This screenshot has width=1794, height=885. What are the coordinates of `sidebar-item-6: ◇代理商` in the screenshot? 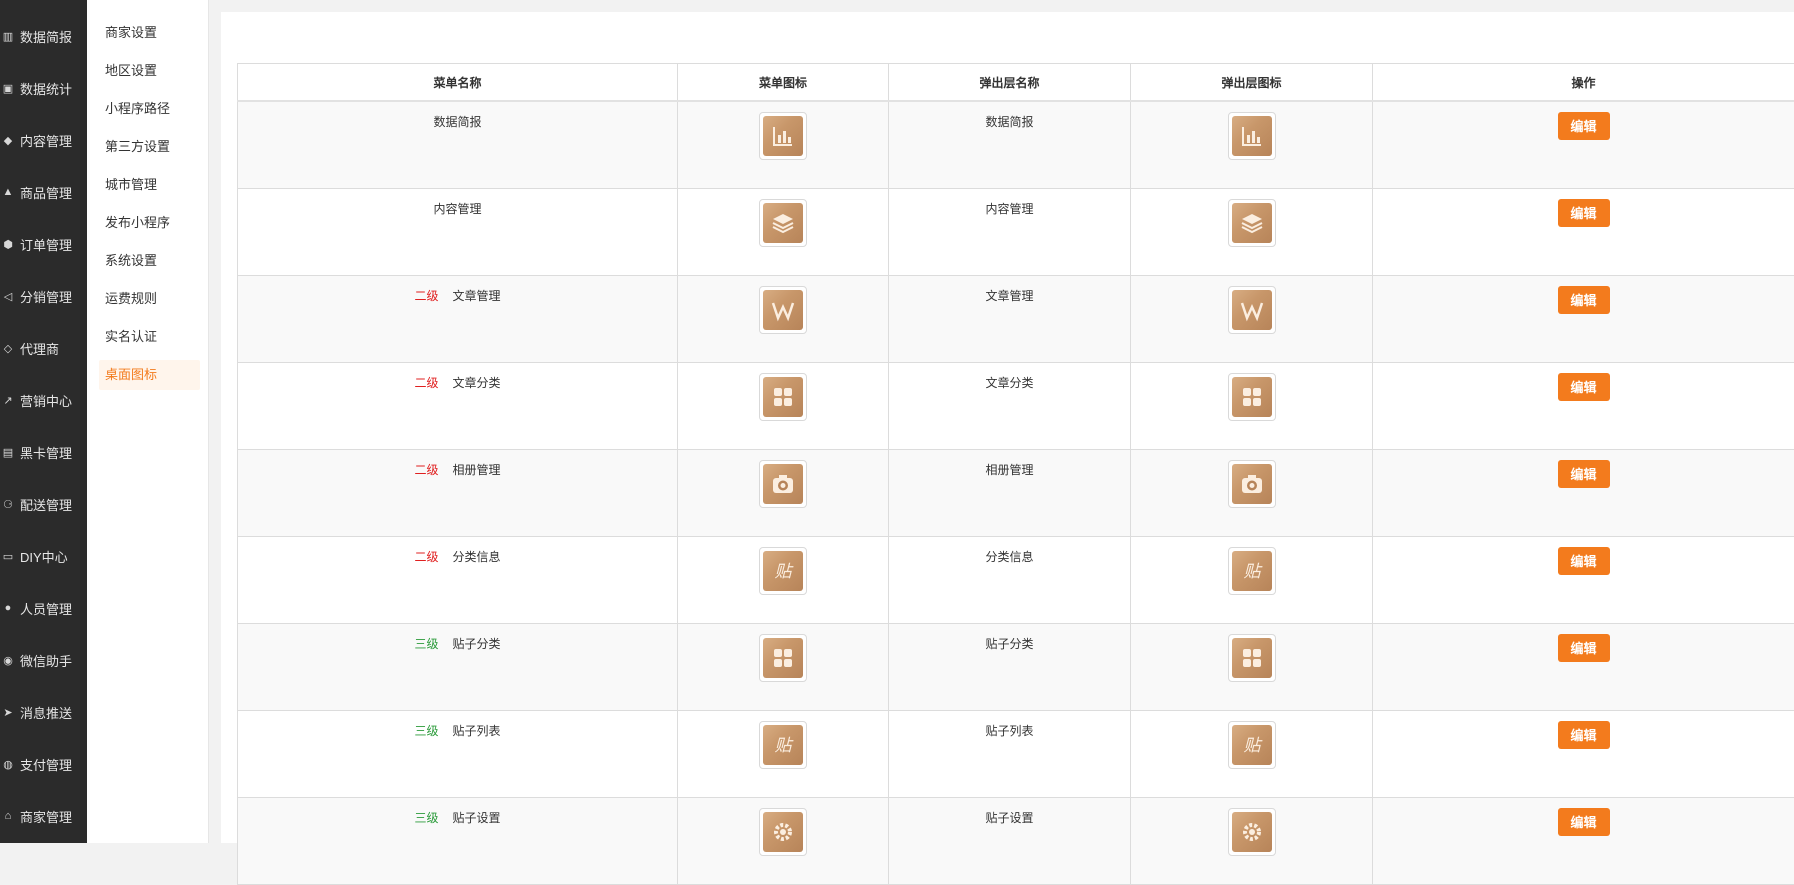 It's located at (43, 348).